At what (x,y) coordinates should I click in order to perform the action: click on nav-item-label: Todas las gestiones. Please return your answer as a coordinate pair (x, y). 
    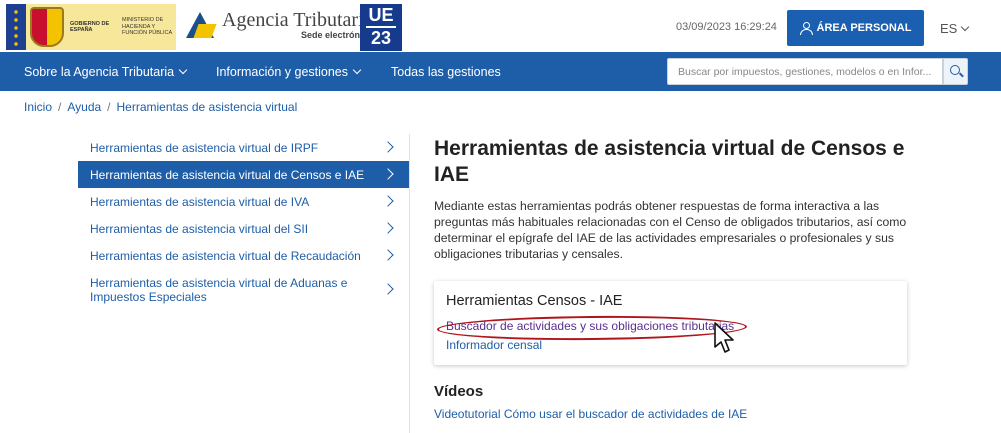
    Looking at the image, I should click on (446, 72).